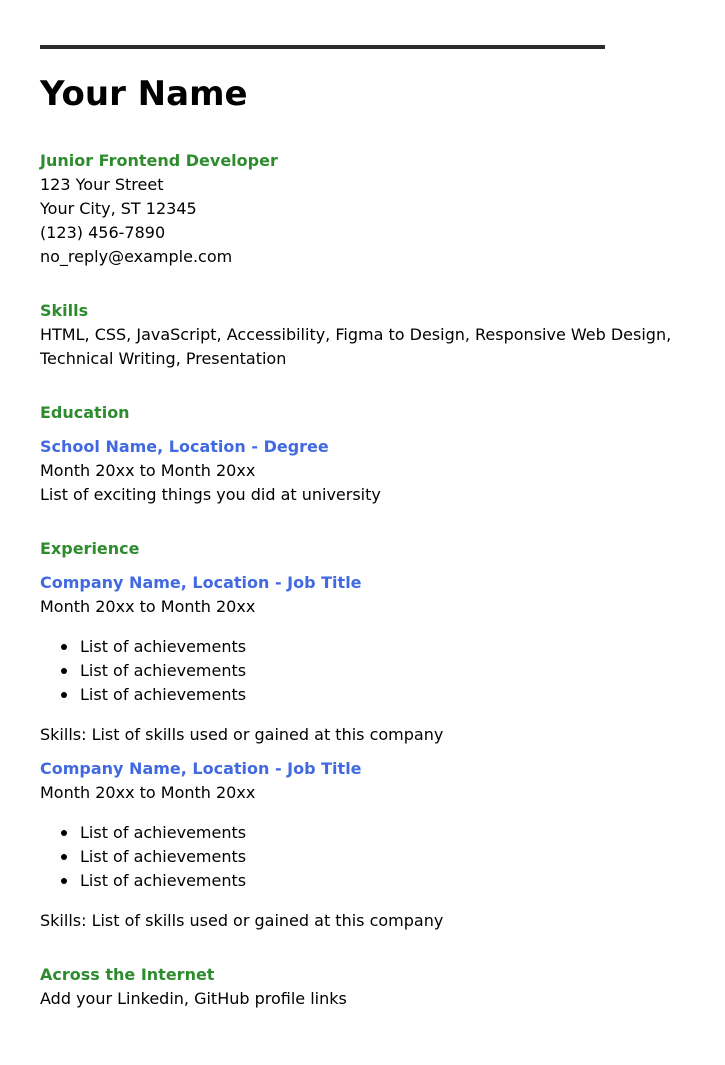 Image resolution: width=725 pixels, height=1065 pixels. I want to click on address-street: 123 Your Street, so click(102, 184).